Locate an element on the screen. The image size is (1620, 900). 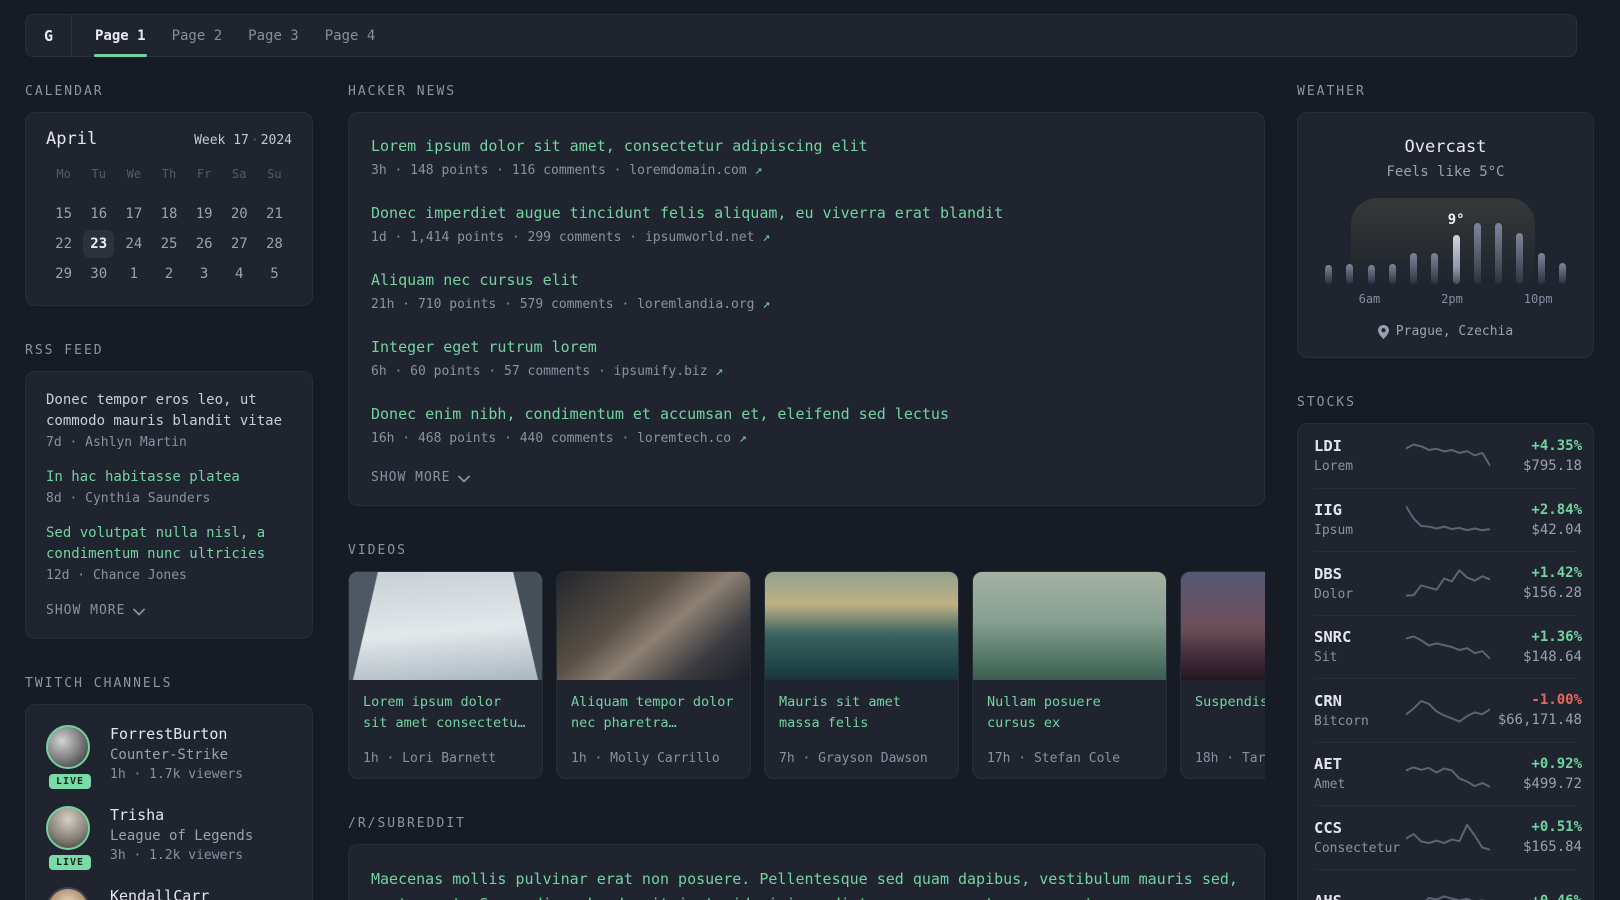
calendar-day: 20 is located at coordinates (239, 214).